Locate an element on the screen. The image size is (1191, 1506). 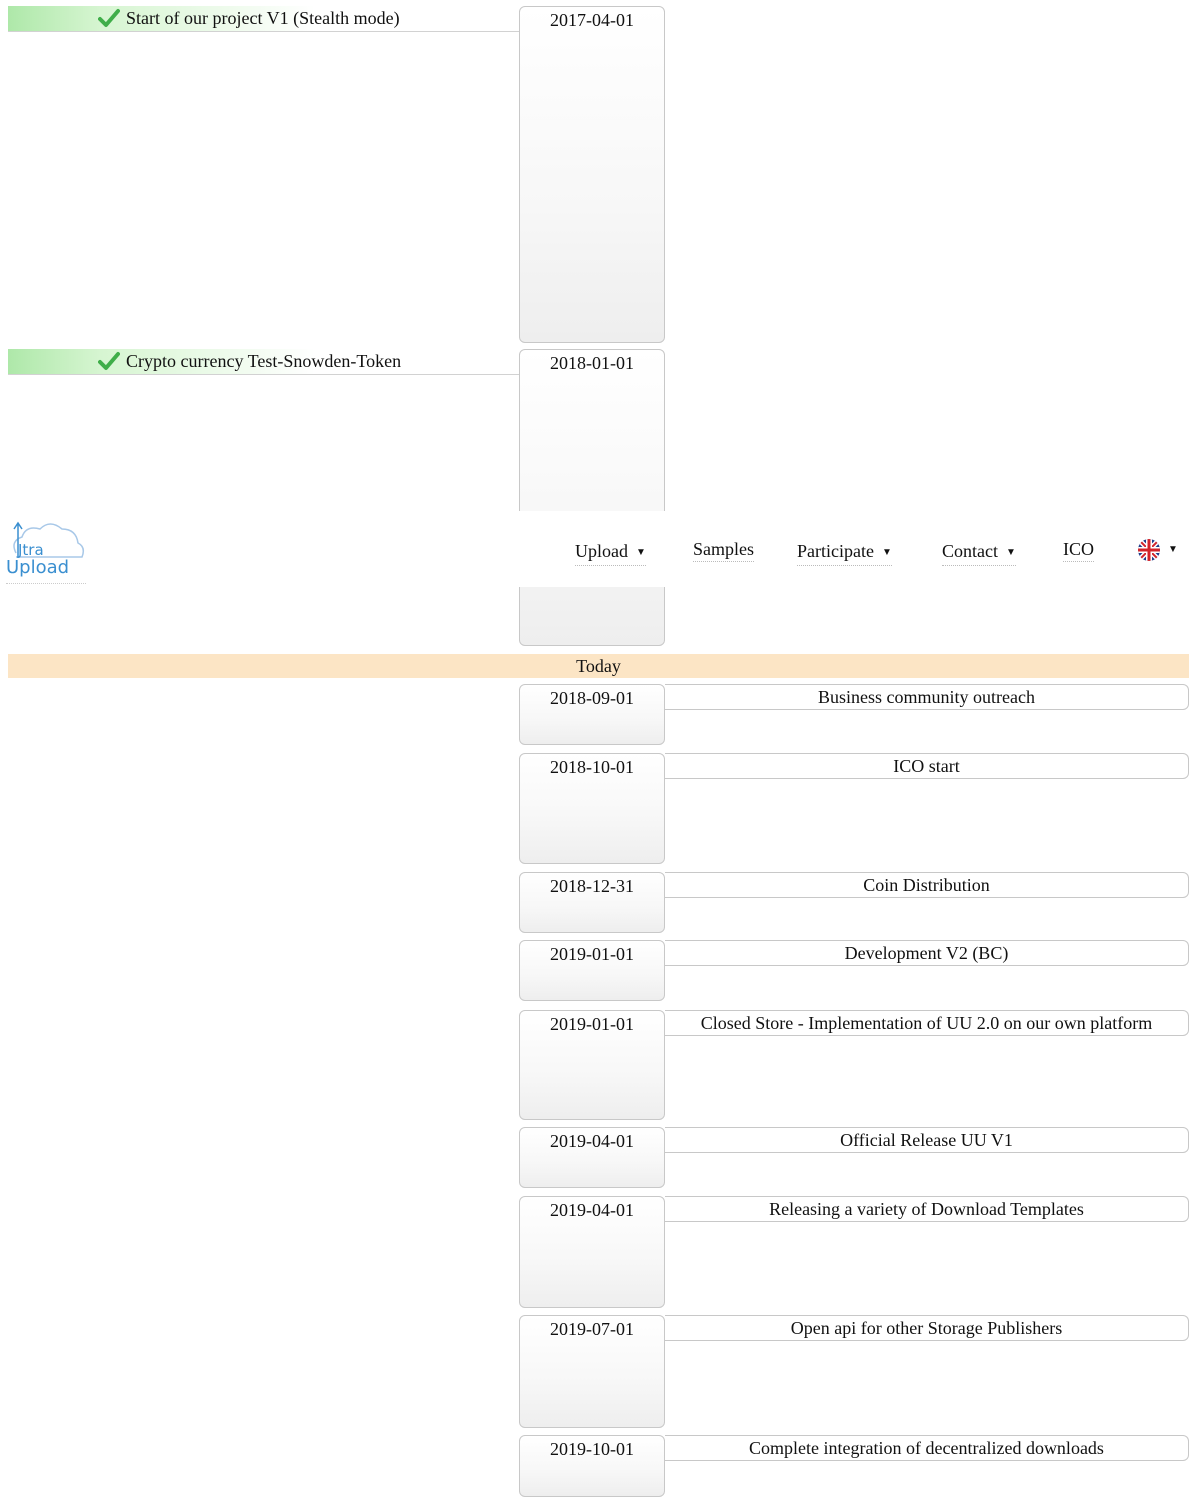
nav-contact: Contact ▼ is located at coordinates (979, 552).